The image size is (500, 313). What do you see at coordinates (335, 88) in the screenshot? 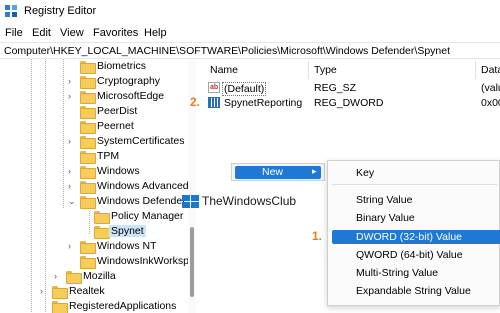
I see `value-type: REG_SZ` at bounding box center [335, 88].